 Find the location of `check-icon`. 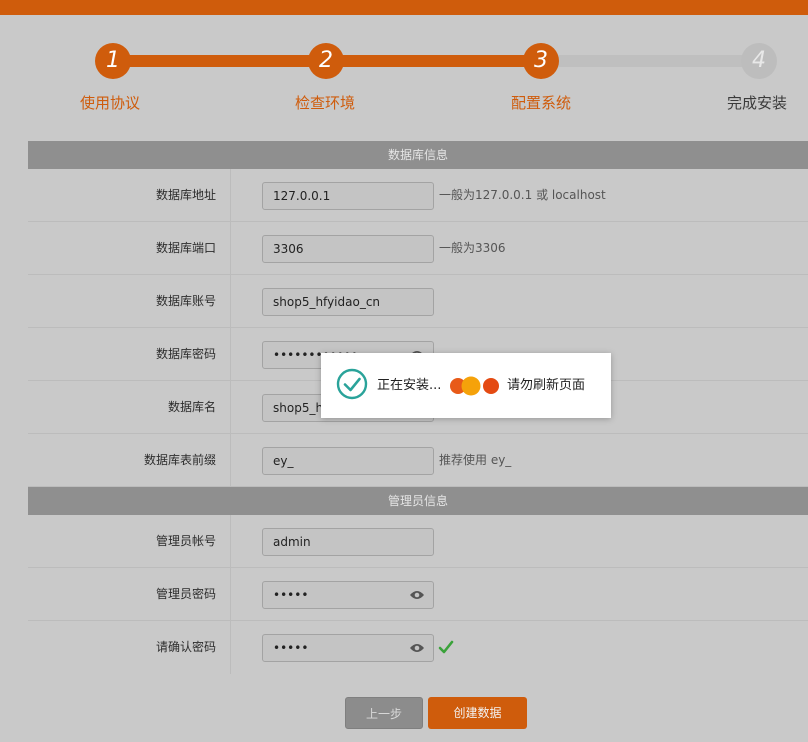

check-icon is located at coordinates (446, 647).